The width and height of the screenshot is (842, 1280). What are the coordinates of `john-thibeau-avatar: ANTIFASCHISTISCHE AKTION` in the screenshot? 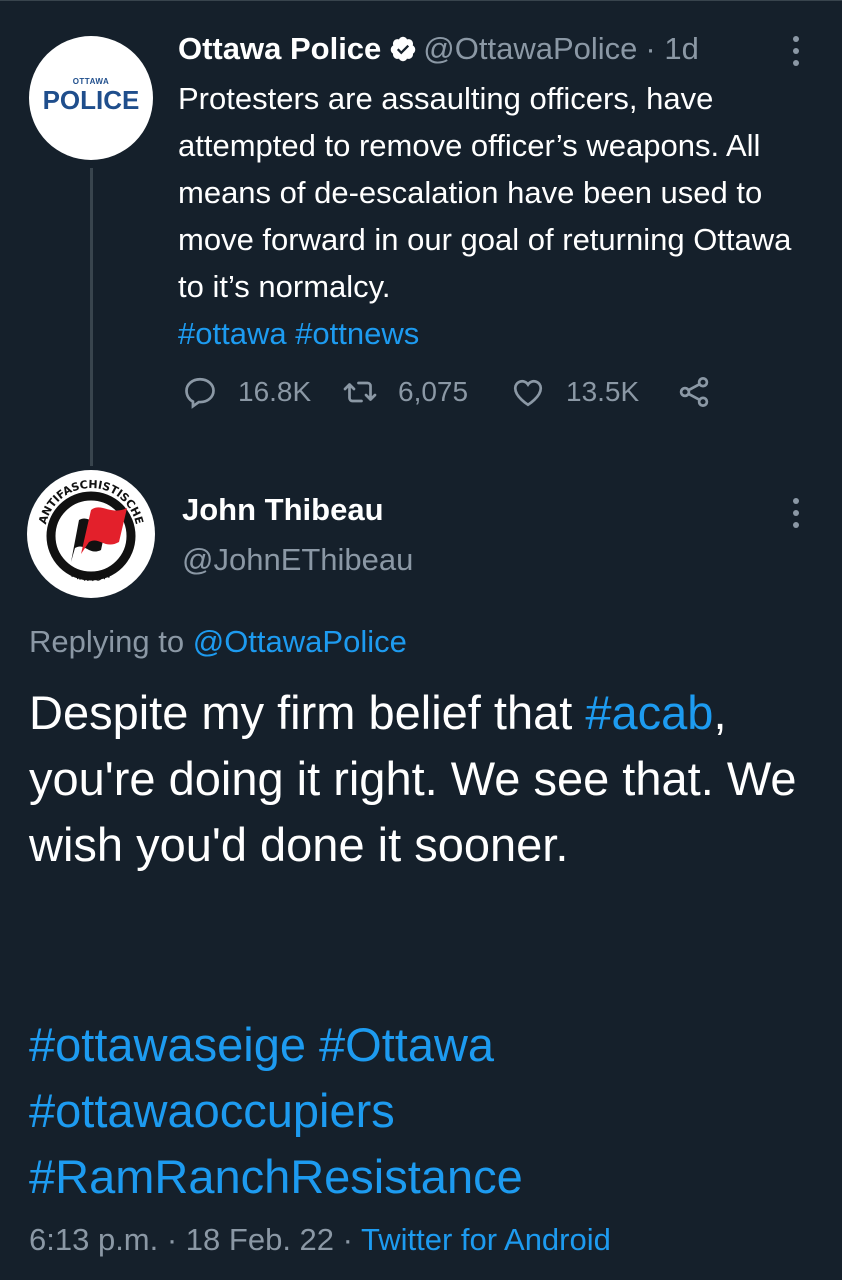 It's located at (91, 534).